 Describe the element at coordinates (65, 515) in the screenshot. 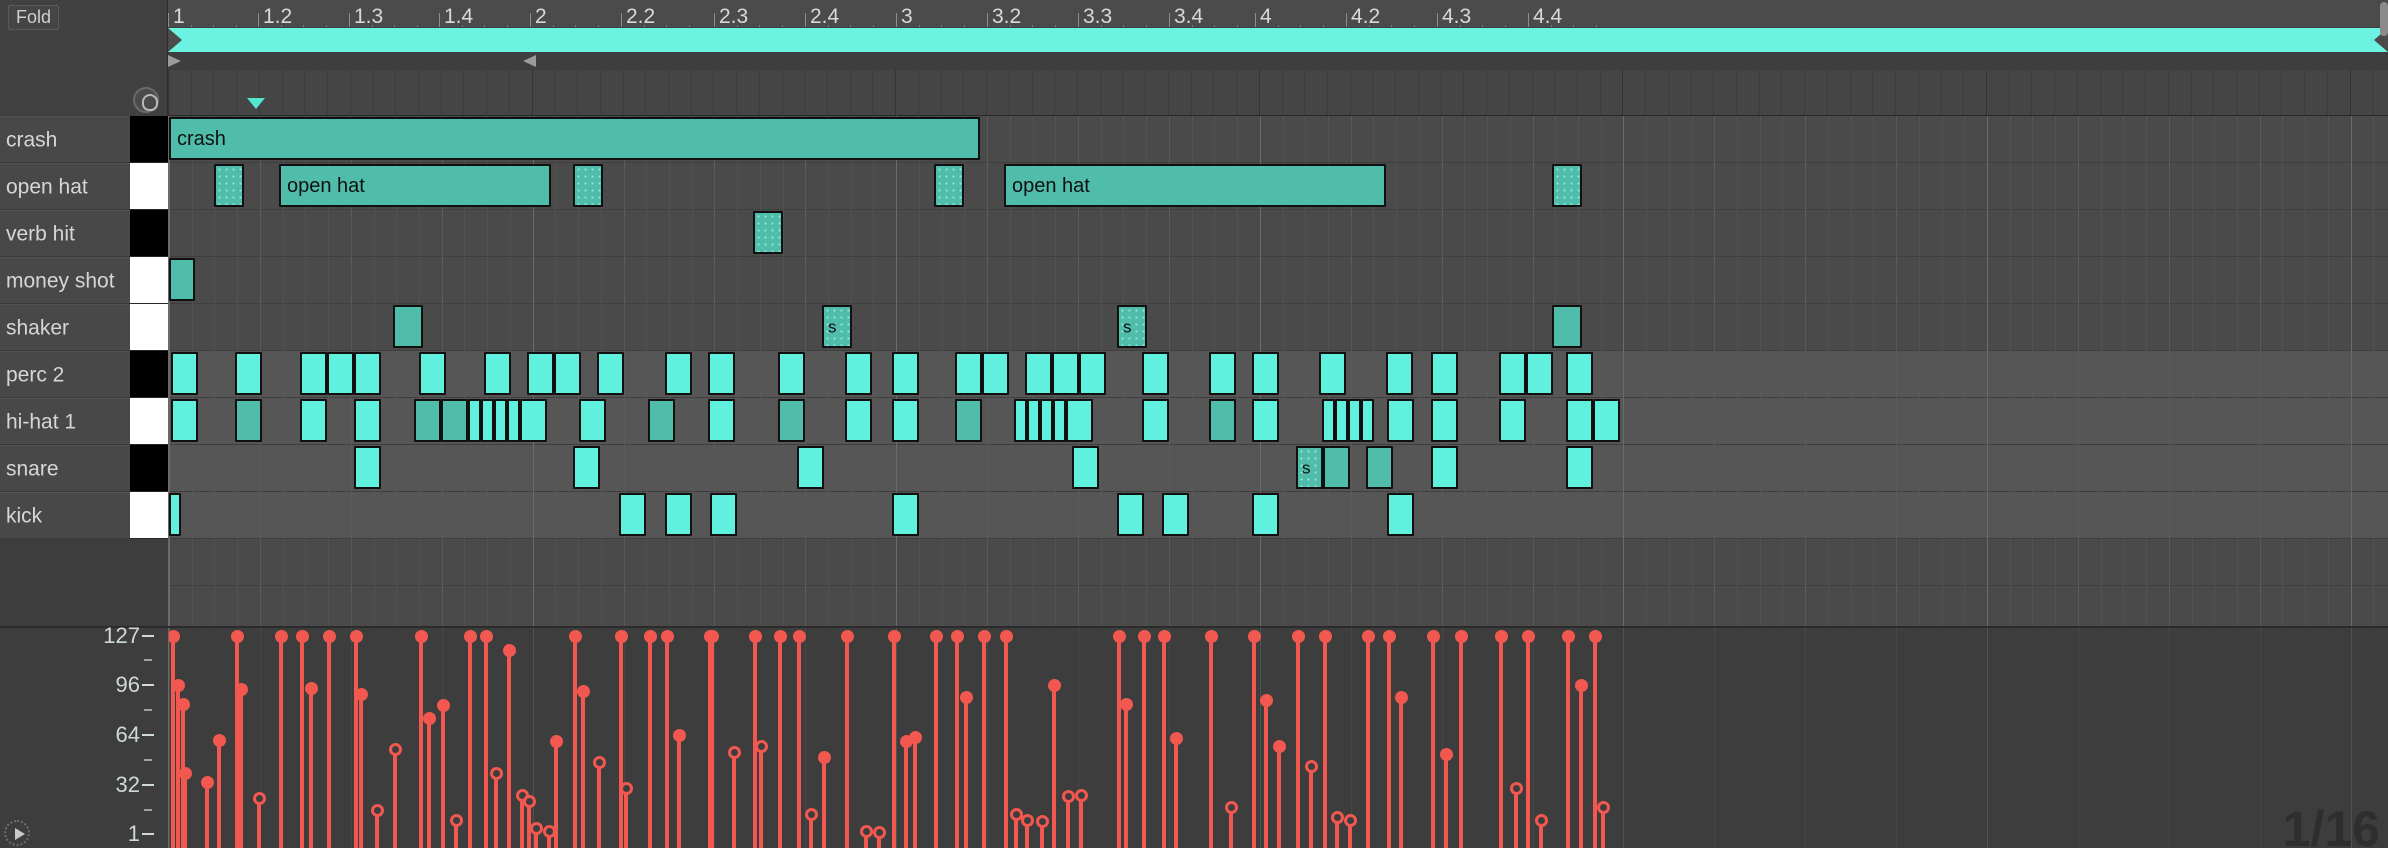

I see `track-name-kick: kick` at that location.